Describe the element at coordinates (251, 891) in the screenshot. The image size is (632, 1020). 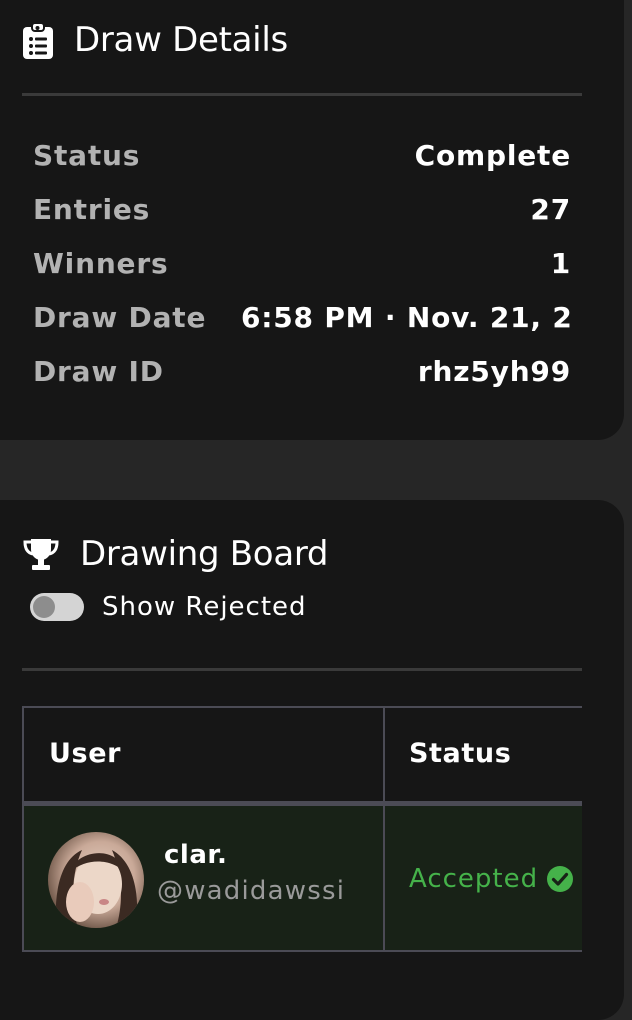
I see `user-handle: @wadidawssi` at that location.